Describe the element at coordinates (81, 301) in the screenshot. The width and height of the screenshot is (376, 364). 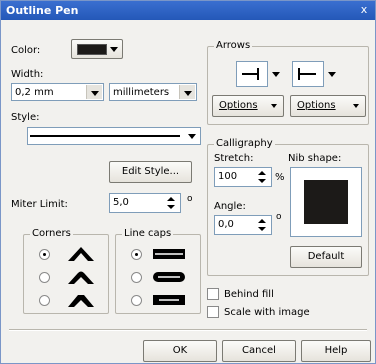
I see `bevel-corner-icon` at that location.